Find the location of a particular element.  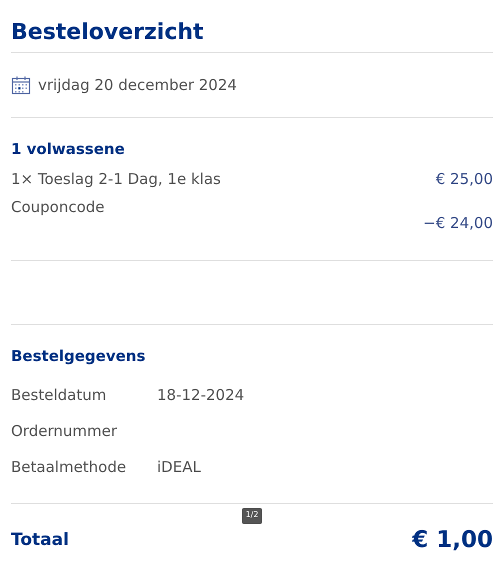

line-item-label: 1× Toeslag 2-1 Dag, 1e klas is located at coordinates (116, 179).